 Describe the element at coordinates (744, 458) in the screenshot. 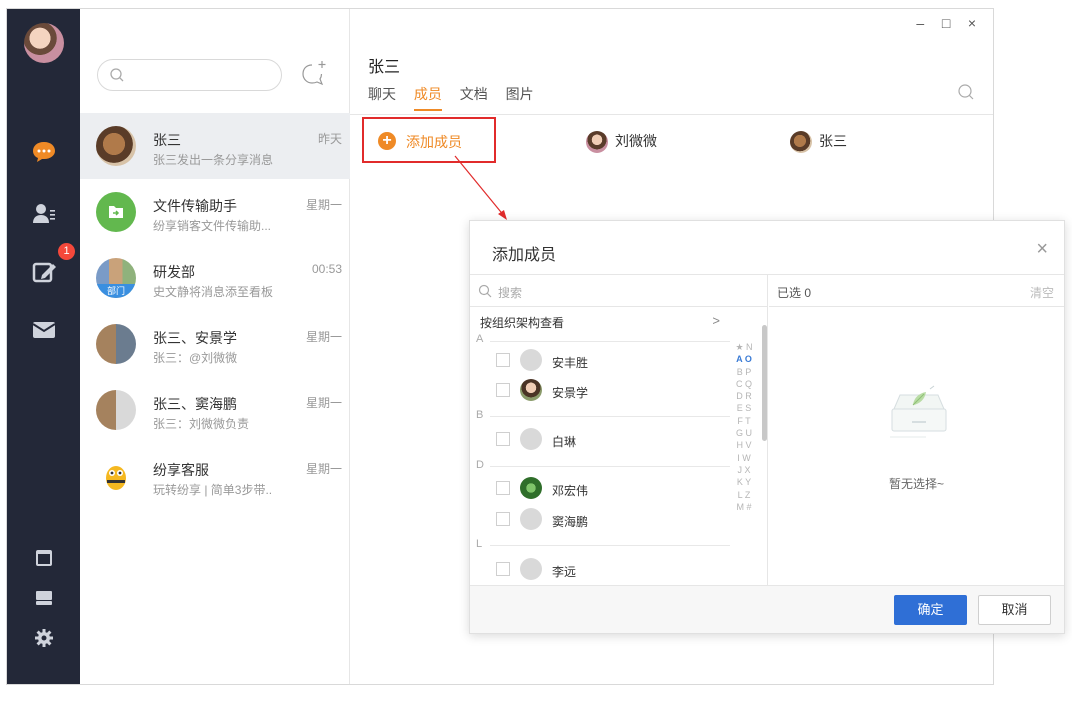

I see `index-letter: I W` at that location.